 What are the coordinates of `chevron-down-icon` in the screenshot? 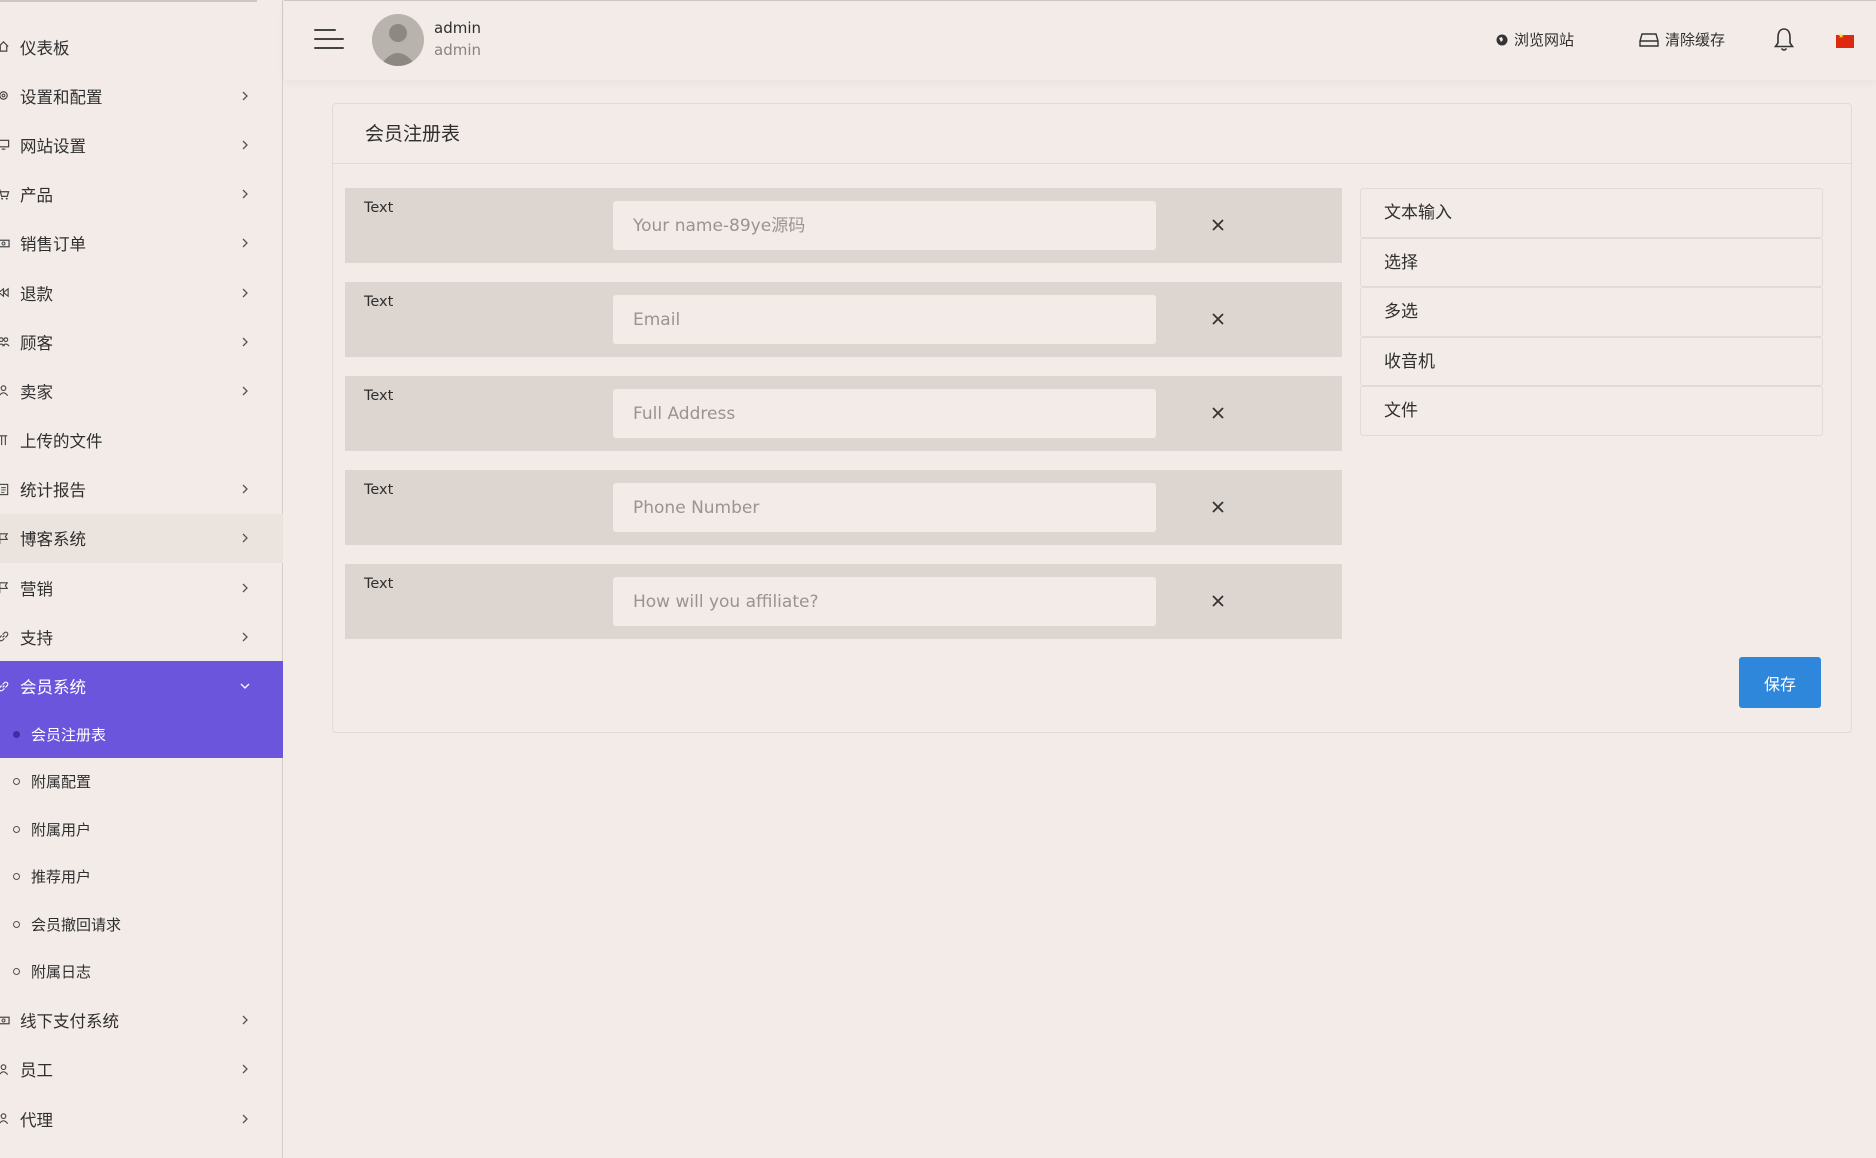 It's located at (245, 686).